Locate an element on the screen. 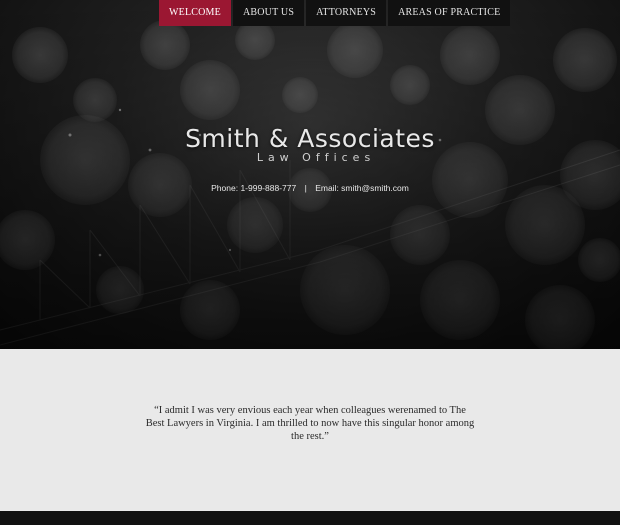 This screenshot has width=620, height=525. nav-about-us: ABOUT US is located at coordinates (268, 13).